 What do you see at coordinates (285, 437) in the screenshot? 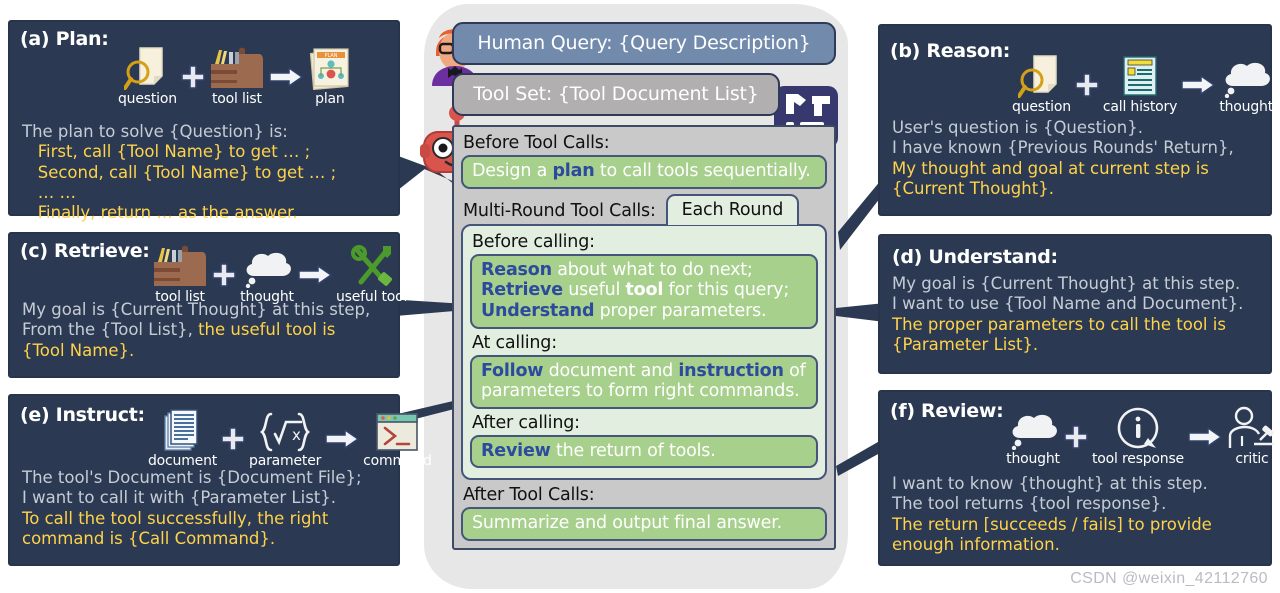
I see `parameter-formula-icon-cell: x parameter` at bounding box center [285, 437].